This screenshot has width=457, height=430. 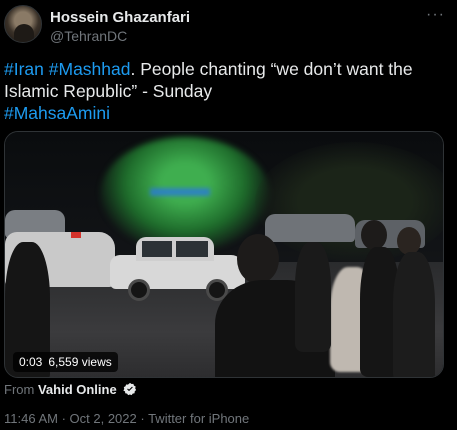 What do you see at coordinates (77, 389) in the screenshot?
I see `source-name: Vahid Online` at bounding box center [77, 389].